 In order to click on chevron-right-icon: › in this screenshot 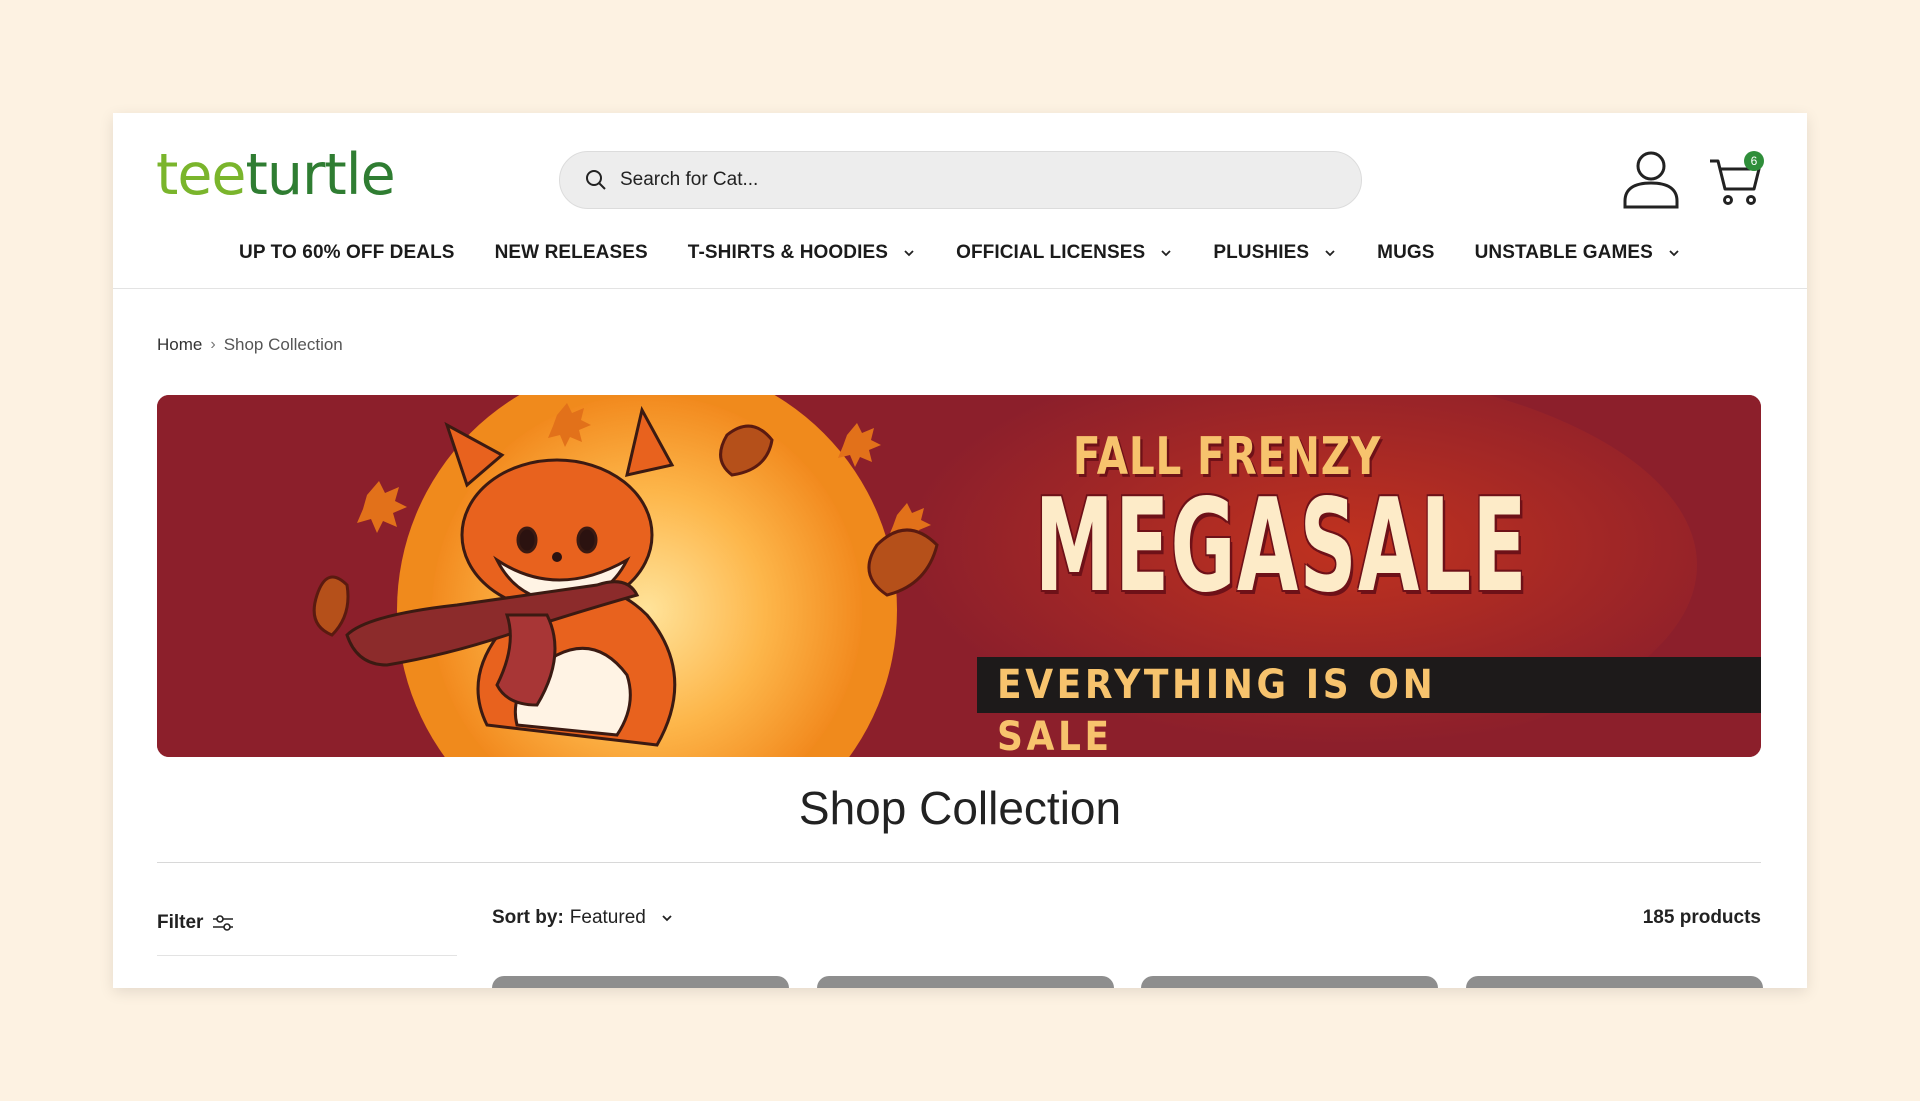, I will do `click(213, 344)`.